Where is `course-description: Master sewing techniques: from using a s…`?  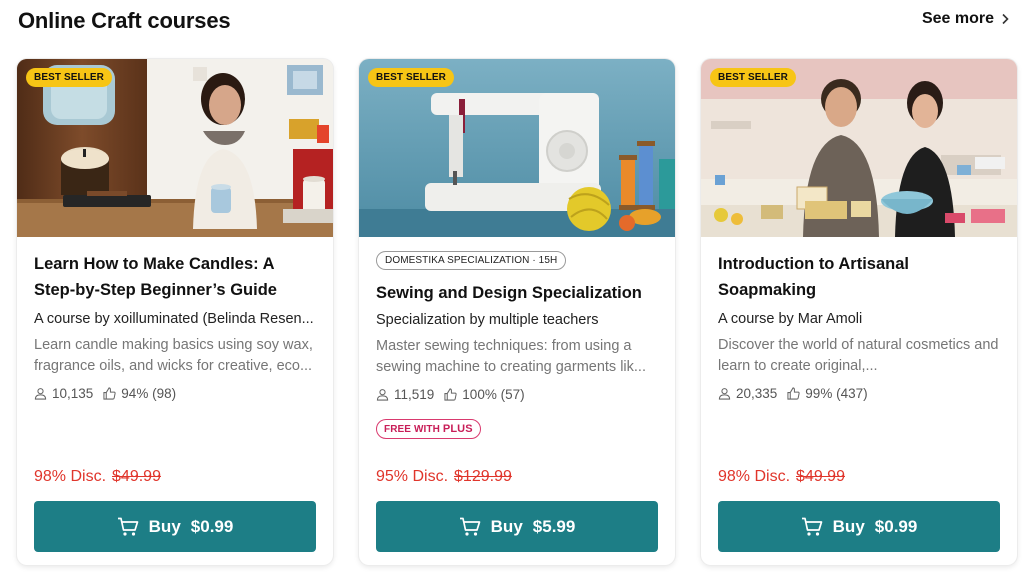 course-description: Master sewing techniques: from using a s… is located at coordinates (511, 356).